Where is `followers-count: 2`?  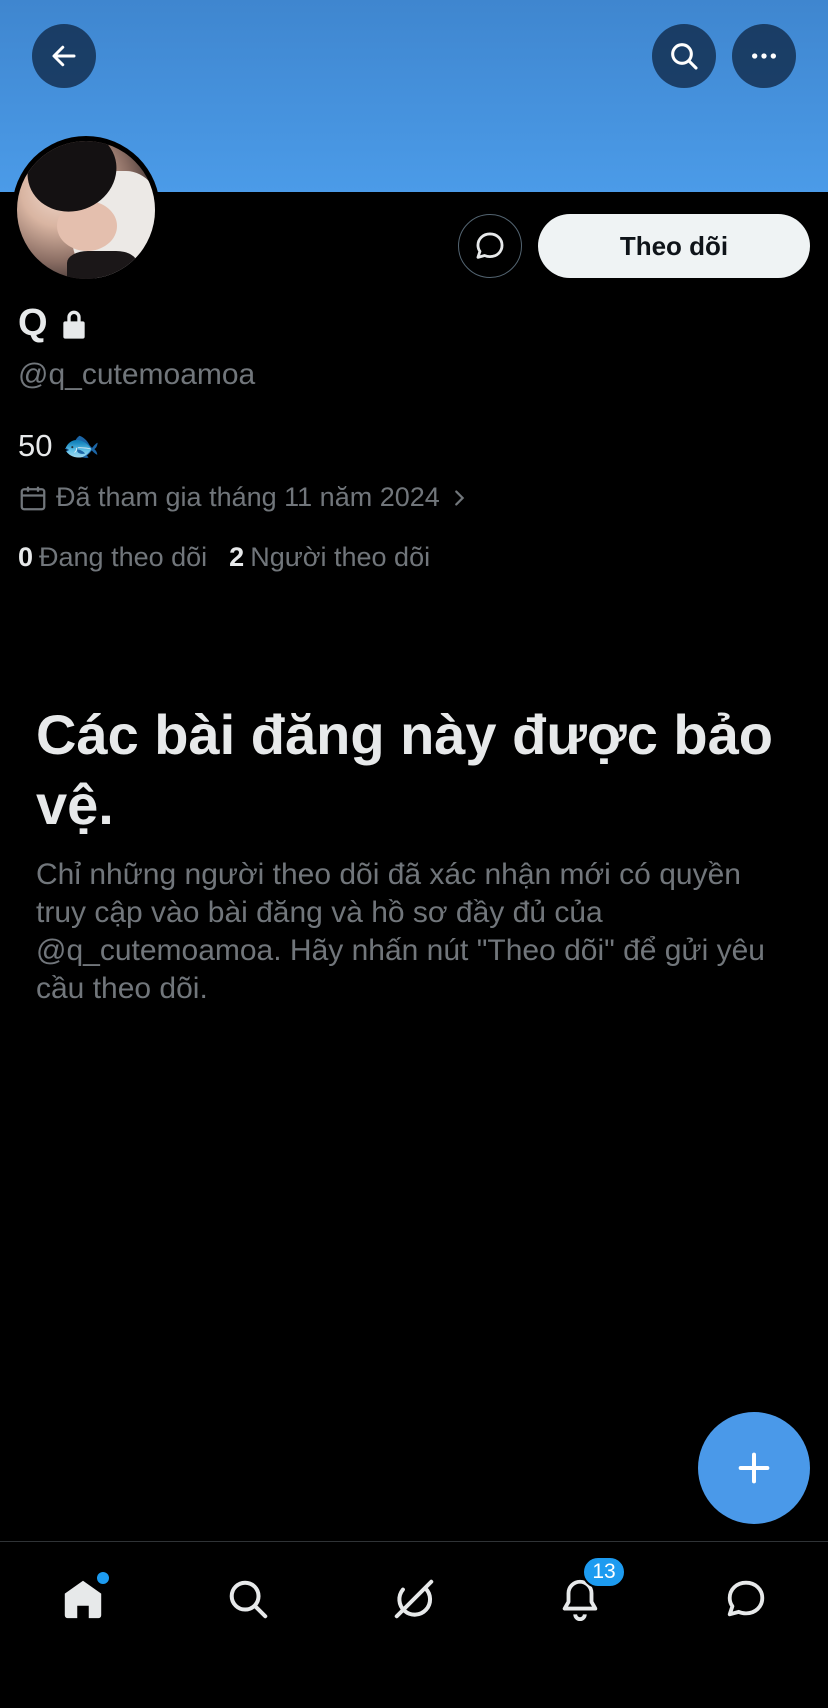
followers-count: 2 is located at coordinates (237, 557).